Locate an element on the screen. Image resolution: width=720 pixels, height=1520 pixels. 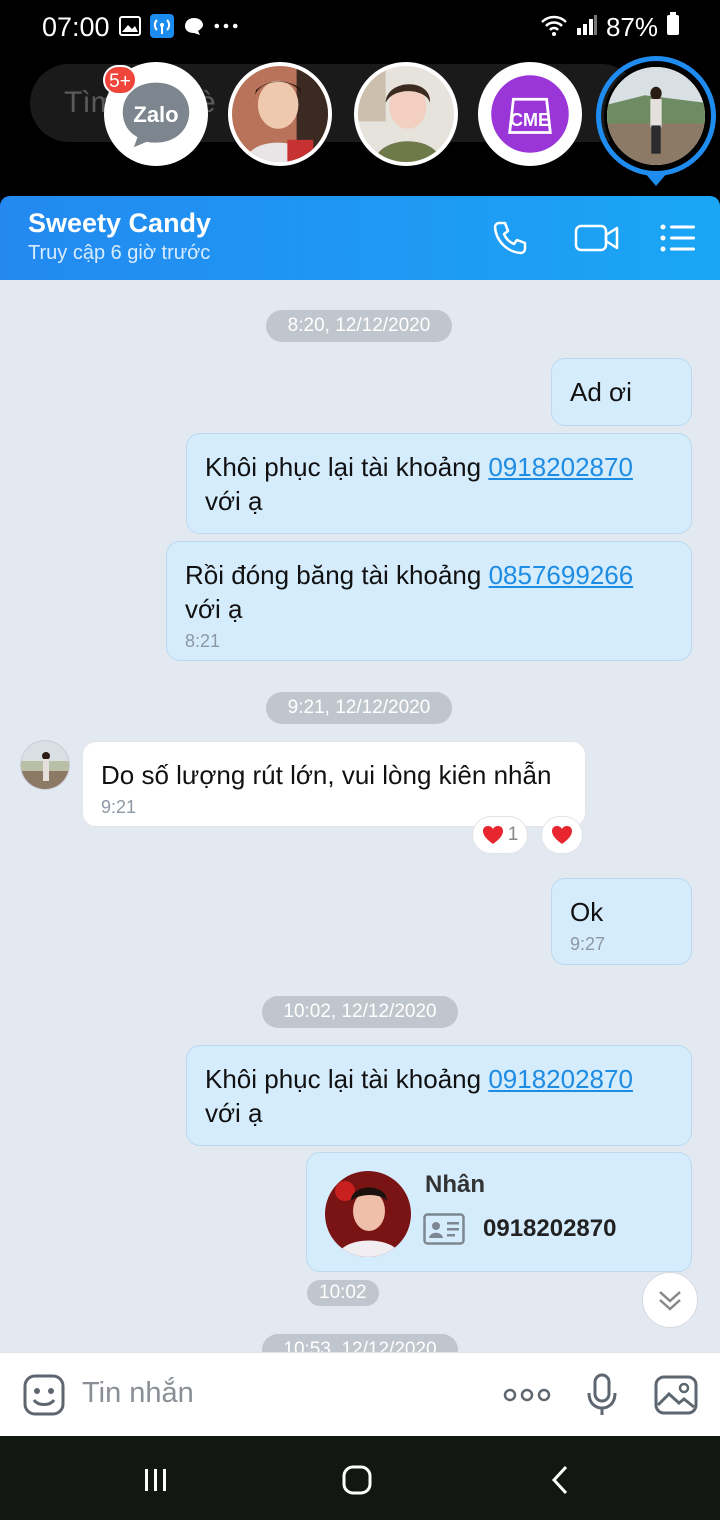
image-gallery-icon is located at coordinates (676, 1395).